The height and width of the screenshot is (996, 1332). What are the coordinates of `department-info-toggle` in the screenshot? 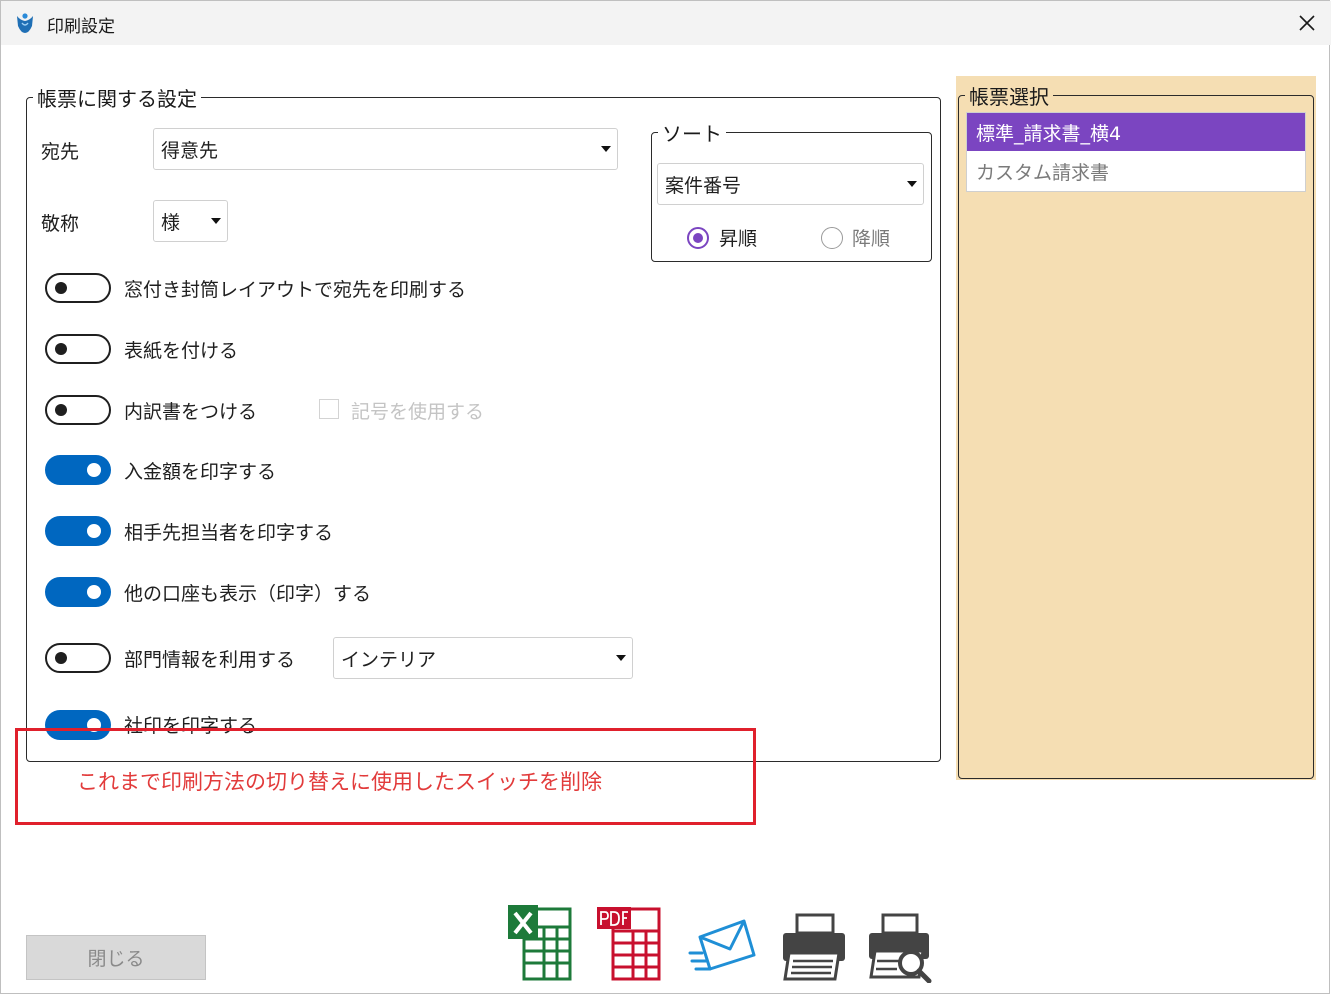 It's located at (78, 658).